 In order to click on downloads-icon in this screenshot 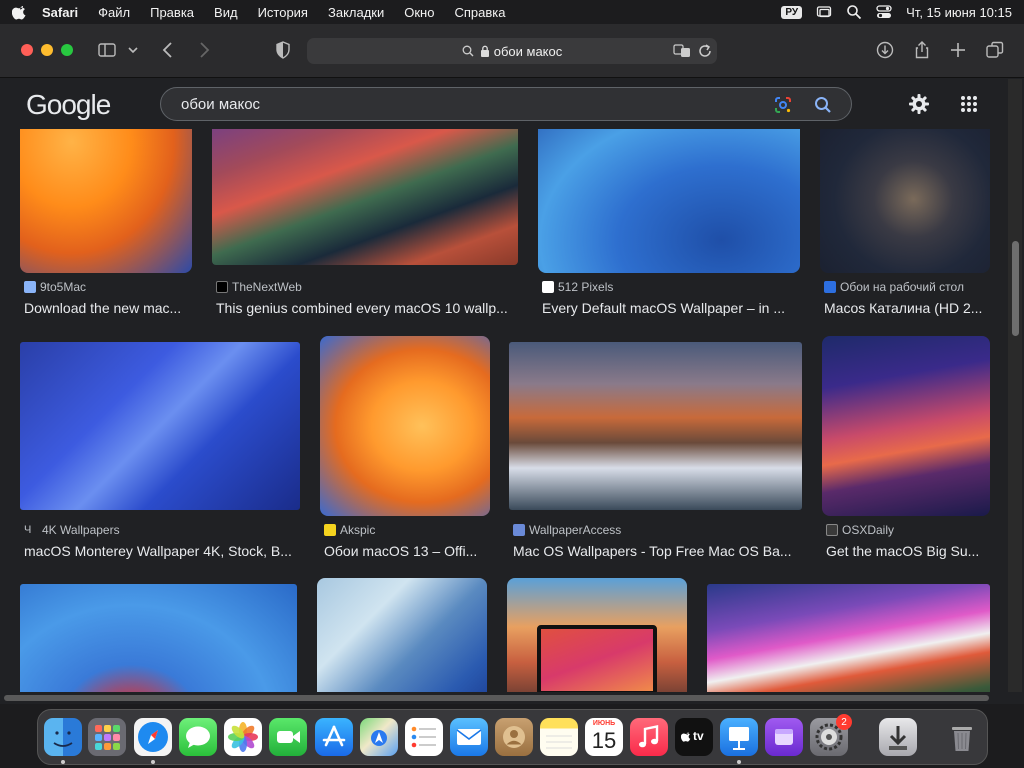, I will do `click(885, 50)`.